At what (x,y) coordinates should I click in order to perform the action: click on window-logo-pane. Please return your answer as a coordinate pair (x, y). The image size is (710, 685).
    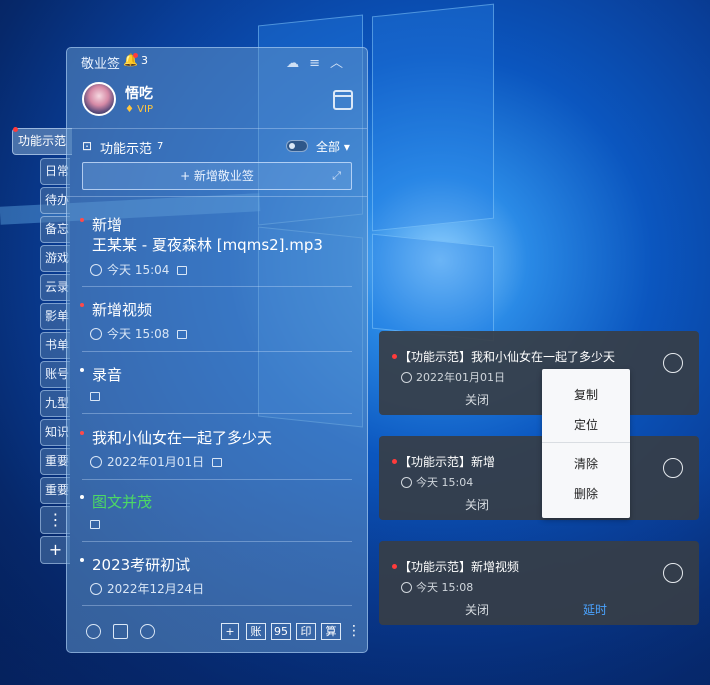
    Looking at the image, I should click on (433, 117).